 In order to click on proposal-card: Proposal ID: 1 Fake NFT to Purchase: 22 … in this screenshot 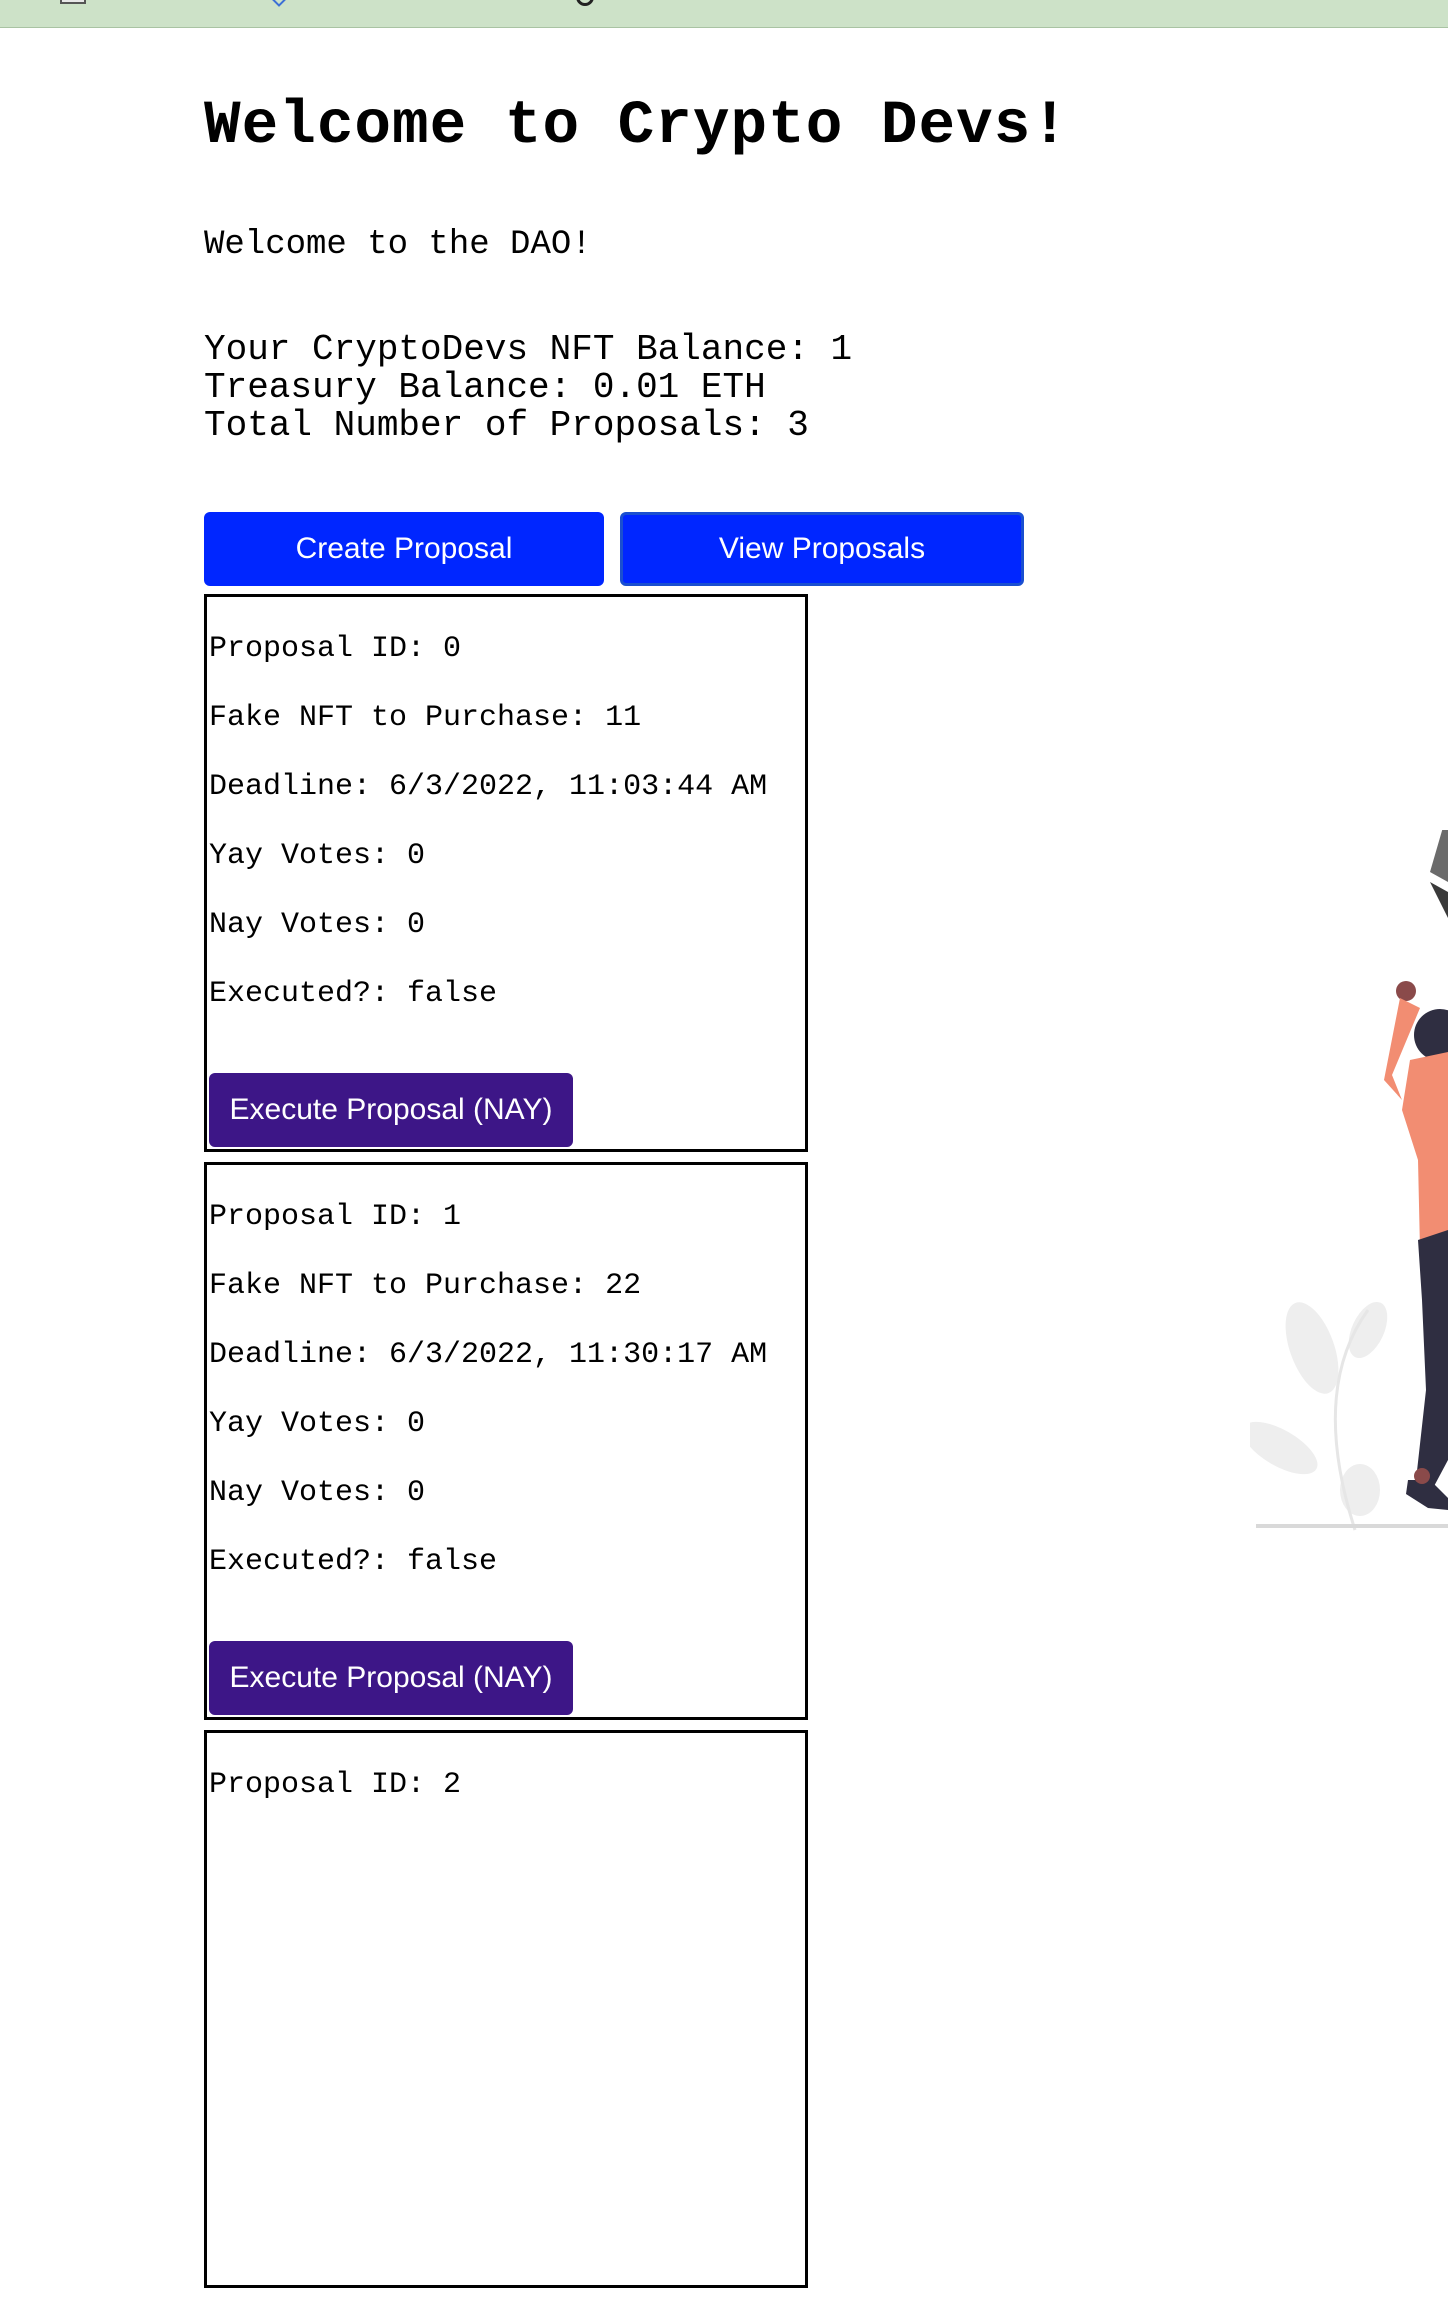, I will do `click(506, 1441)`.